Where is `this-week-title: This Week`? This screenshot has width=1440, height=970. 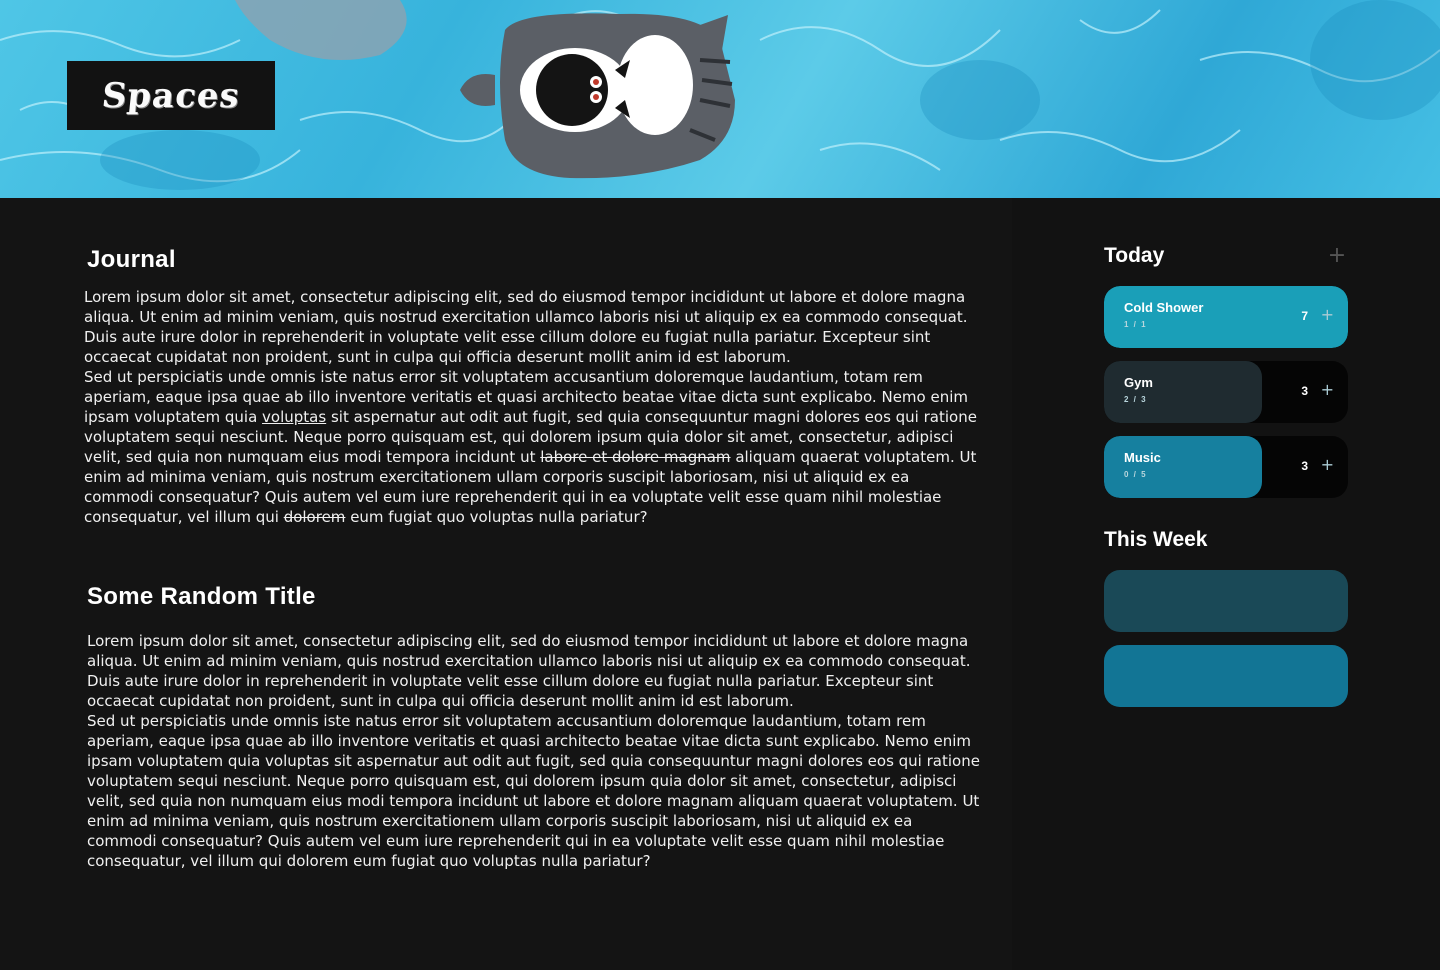
this-week-title: This Week is located at coordinates (1156, 539).